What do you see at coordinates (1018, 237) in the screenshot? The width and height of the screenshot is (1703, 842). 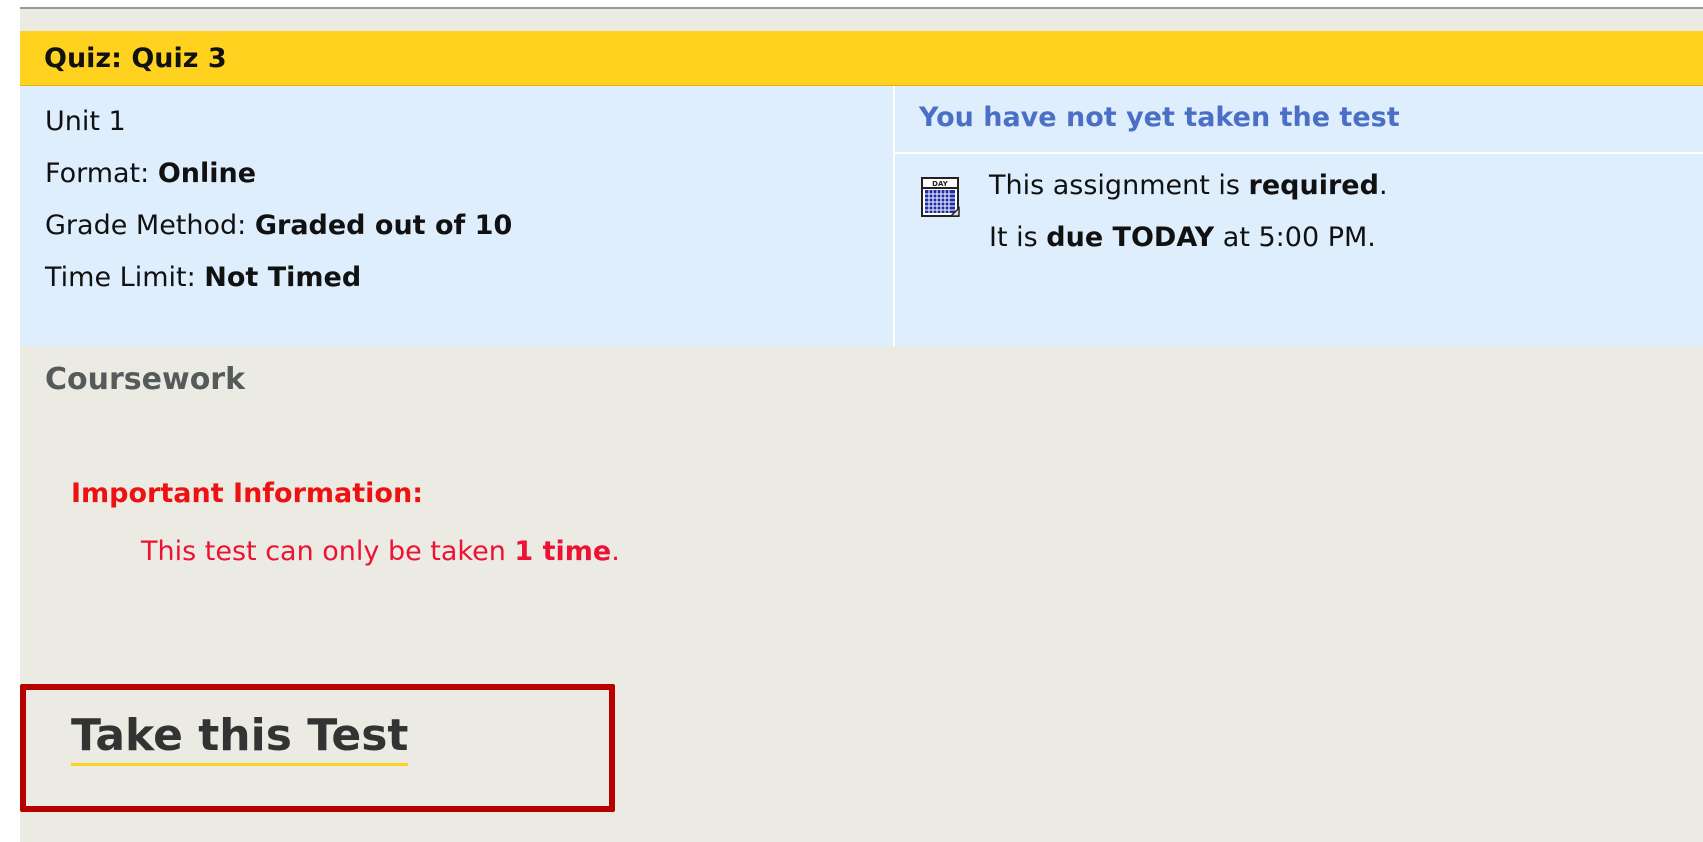 I see `due-prefix: It is` at bounding box center [1018, 237].